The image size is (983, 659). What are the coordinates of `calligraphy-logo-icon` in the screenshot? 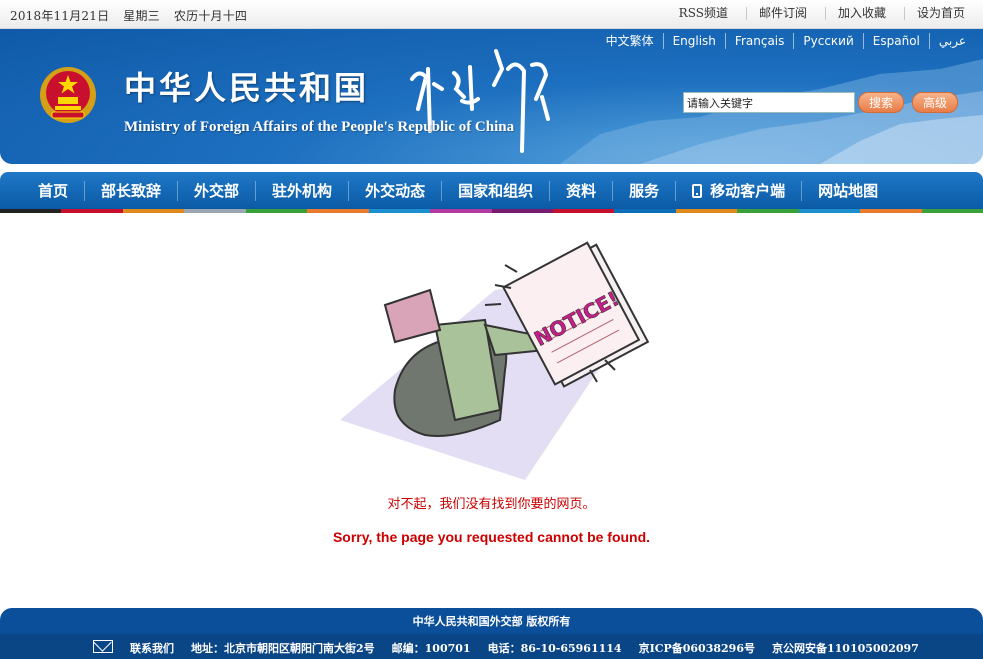 It's located at (480, 101).